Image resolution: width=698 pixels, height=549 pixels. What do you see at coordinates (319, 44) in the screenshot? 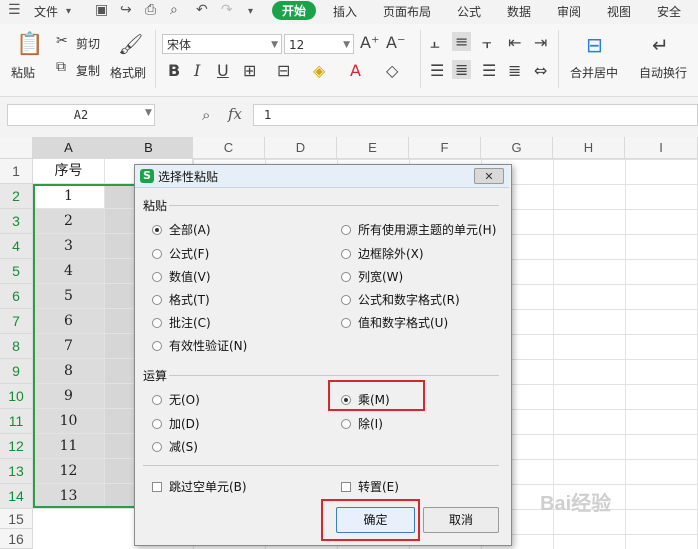
I see `font-size-select: 12 ▼` at bounding box center [319, 44].